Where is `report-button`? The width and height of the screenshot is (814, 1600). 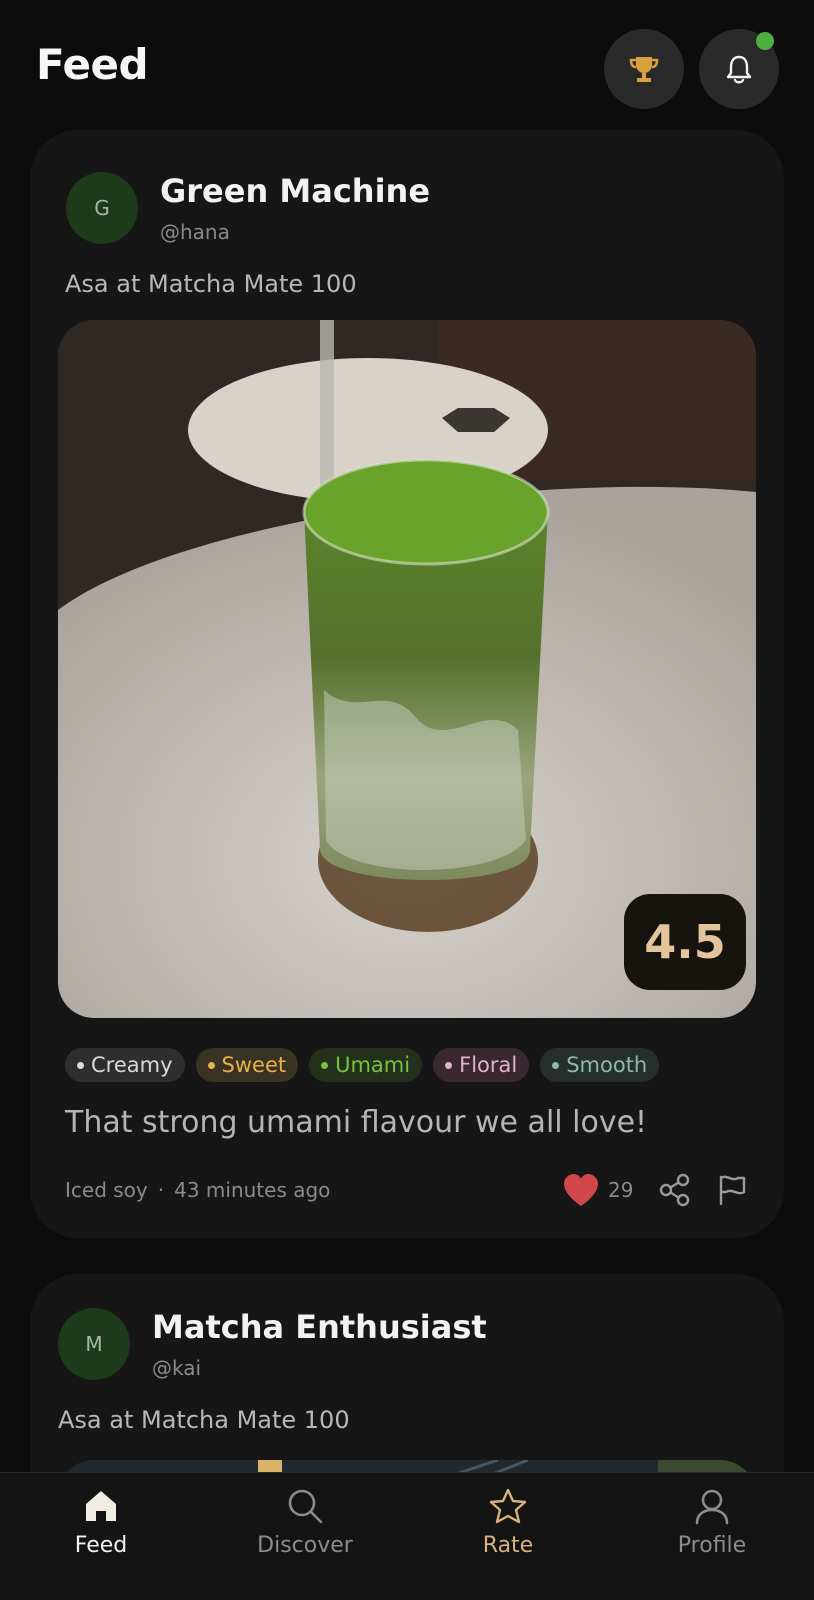 report-button is located at coordinates (732, 1190).